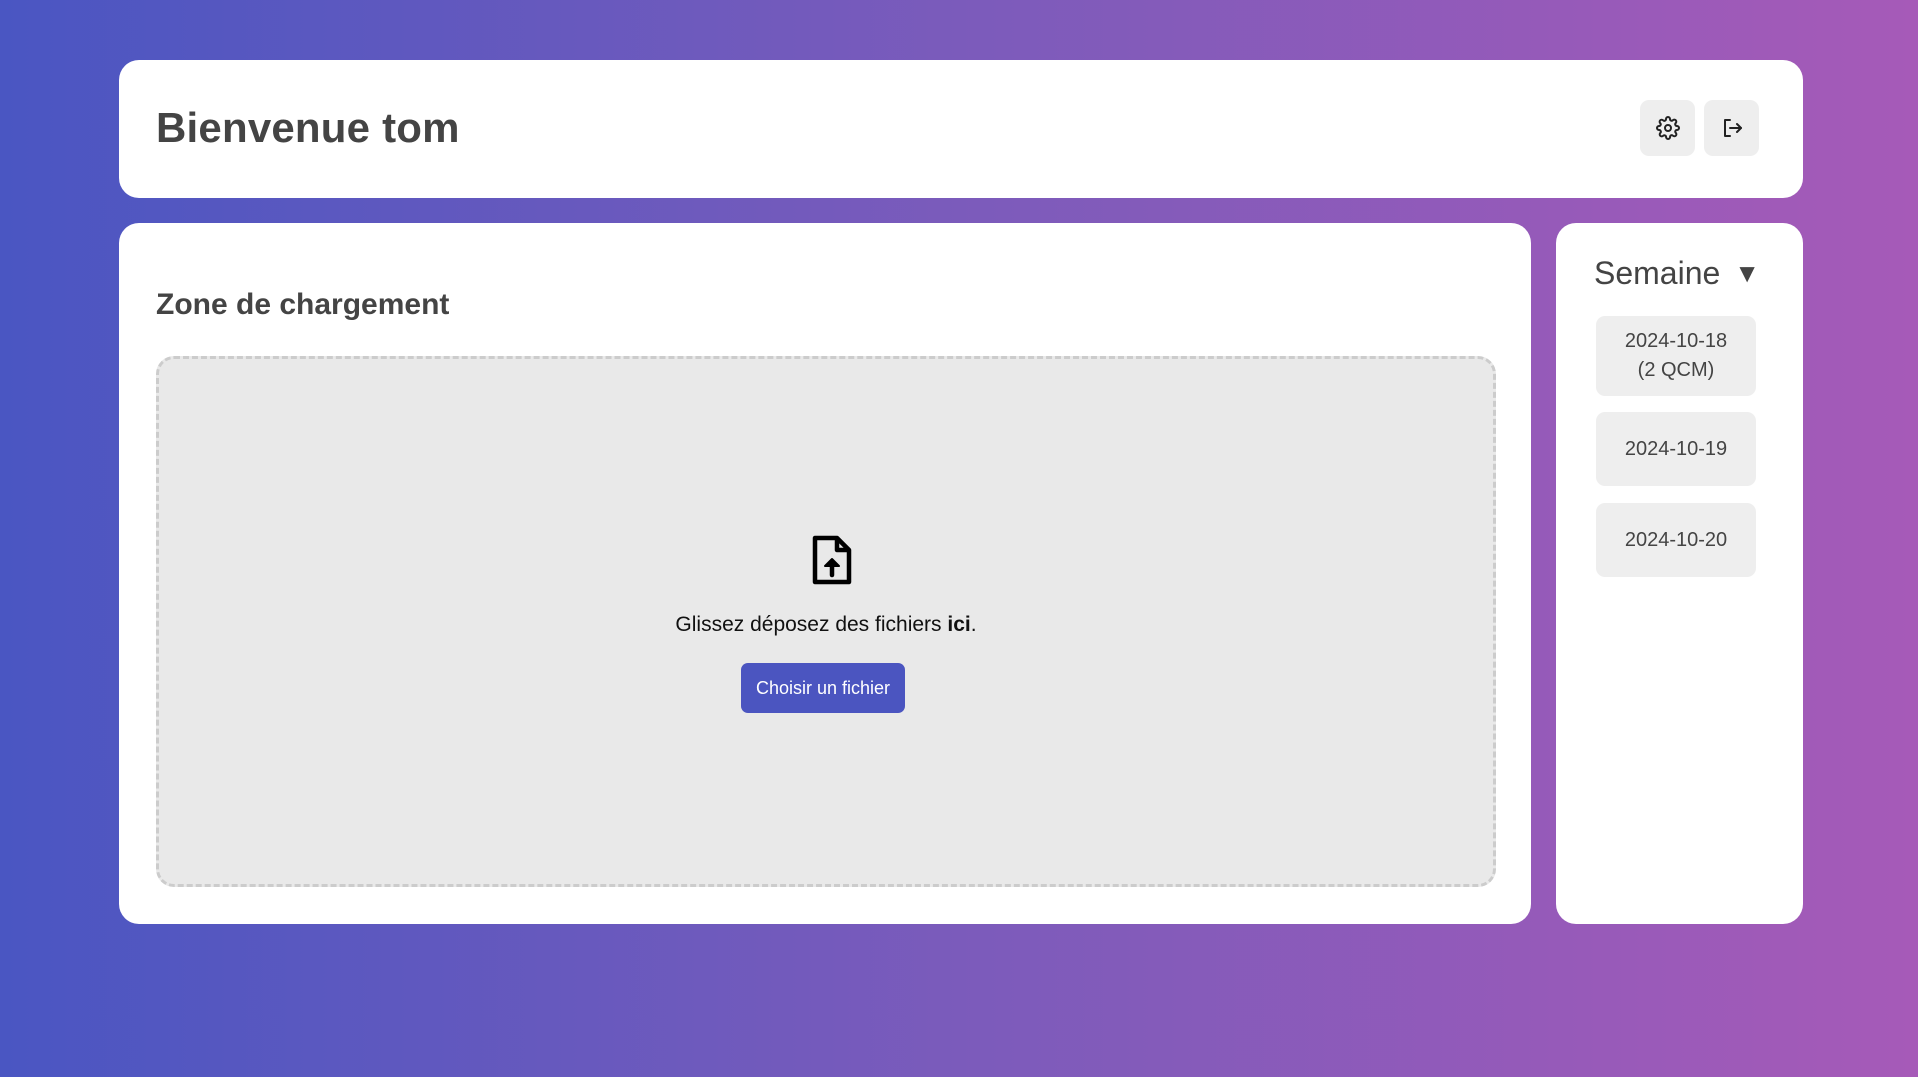 The width and height of the screenshot is (1918, 1077). I want to click on file-upload-icon, so click(832, 560).